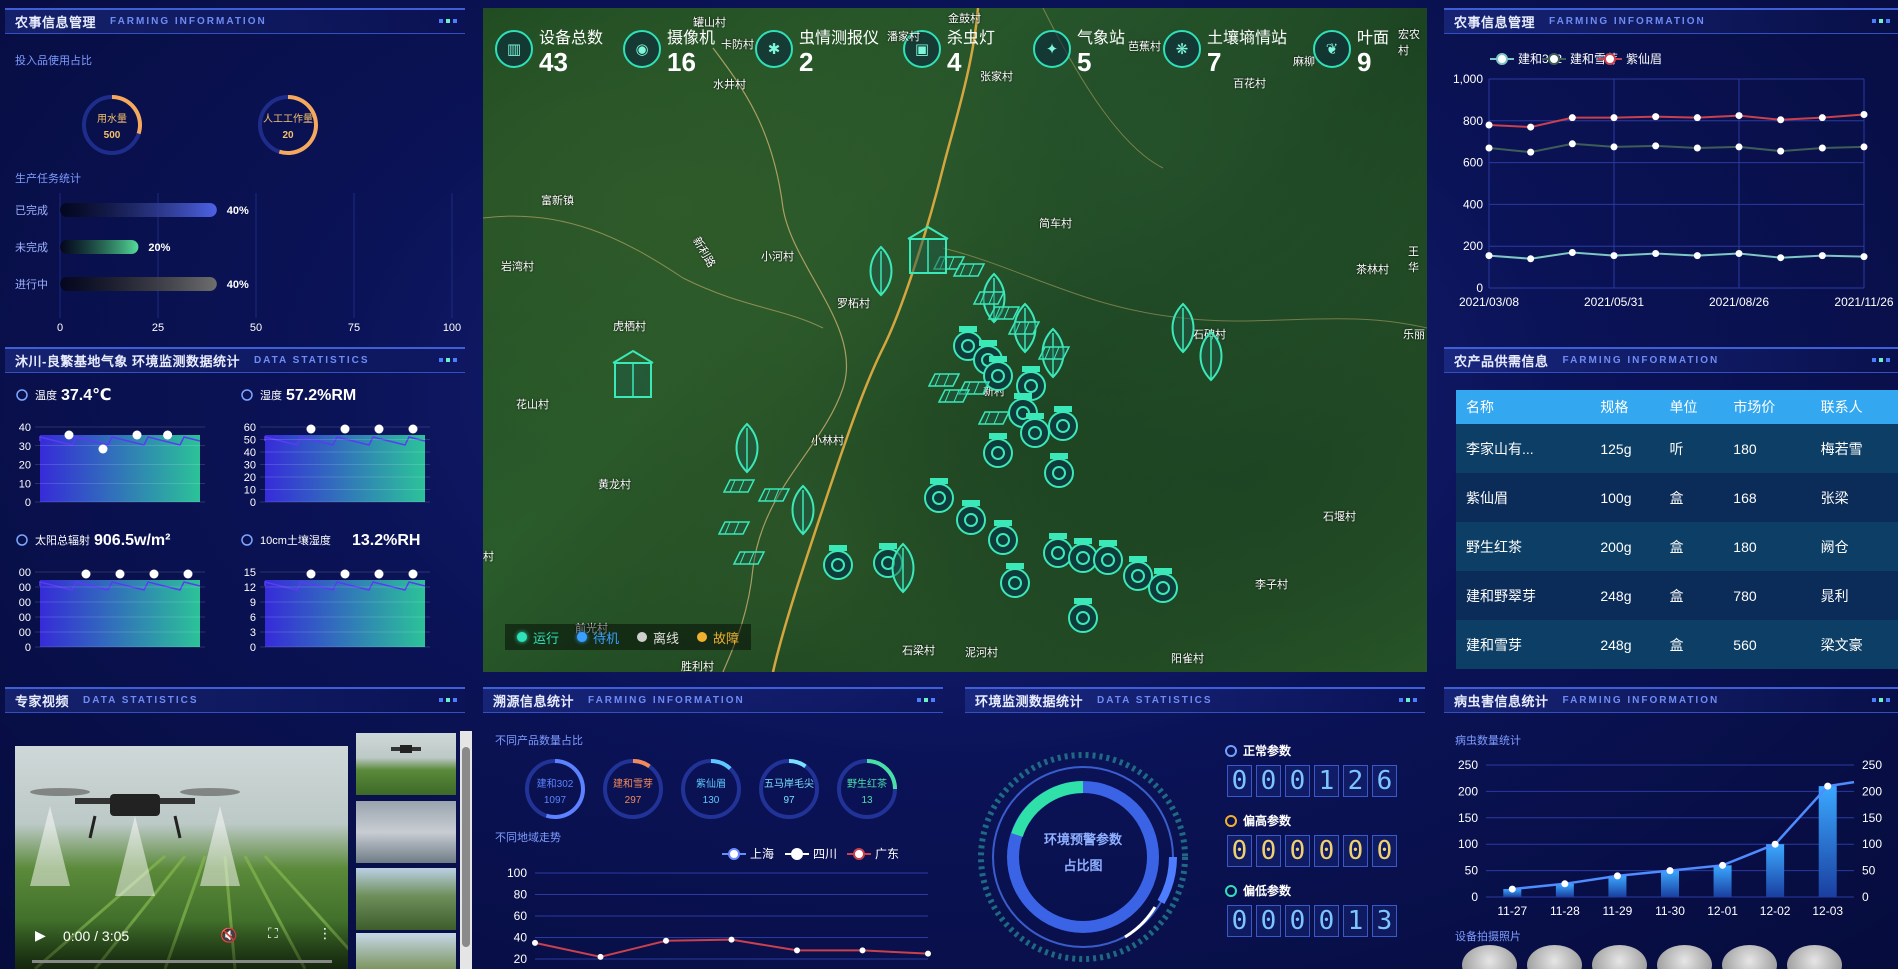 The width and height of the screenshot is (1898, 969). What do you see at coordinates (1722, 911) in the screenshot?
I see `x-tick: 12-01` at bounding box center [1722, 911].